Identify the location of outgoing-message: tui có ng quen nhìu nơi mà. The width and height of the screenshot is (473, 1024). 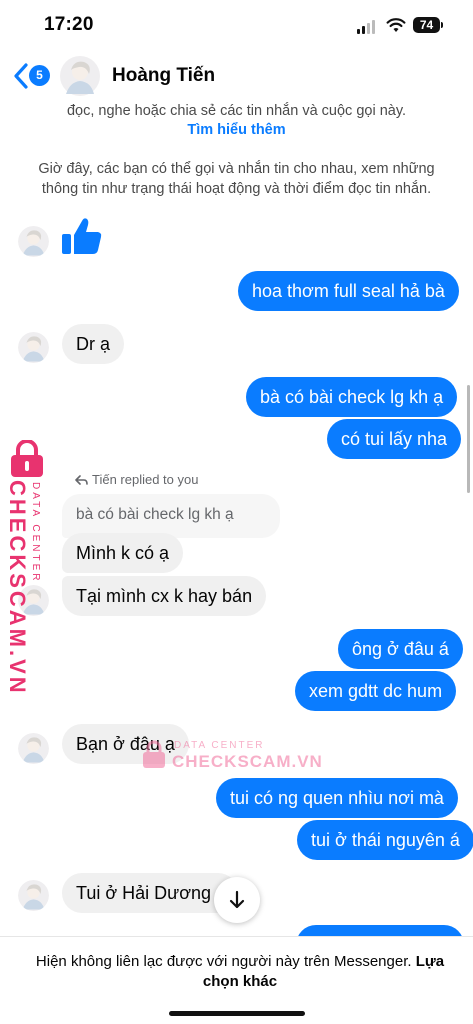
(337, 798).